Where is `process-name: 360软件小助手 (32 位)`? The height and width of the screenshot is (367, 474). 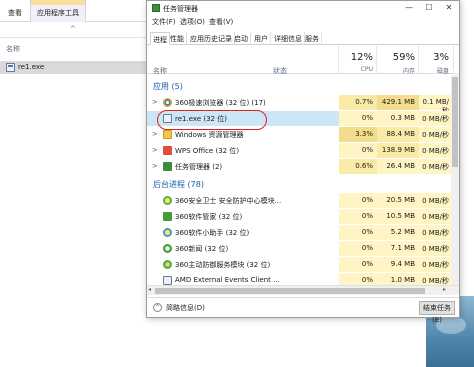 process-name: 360软件小助手 (32 位) is located at coordinates (212, 233).